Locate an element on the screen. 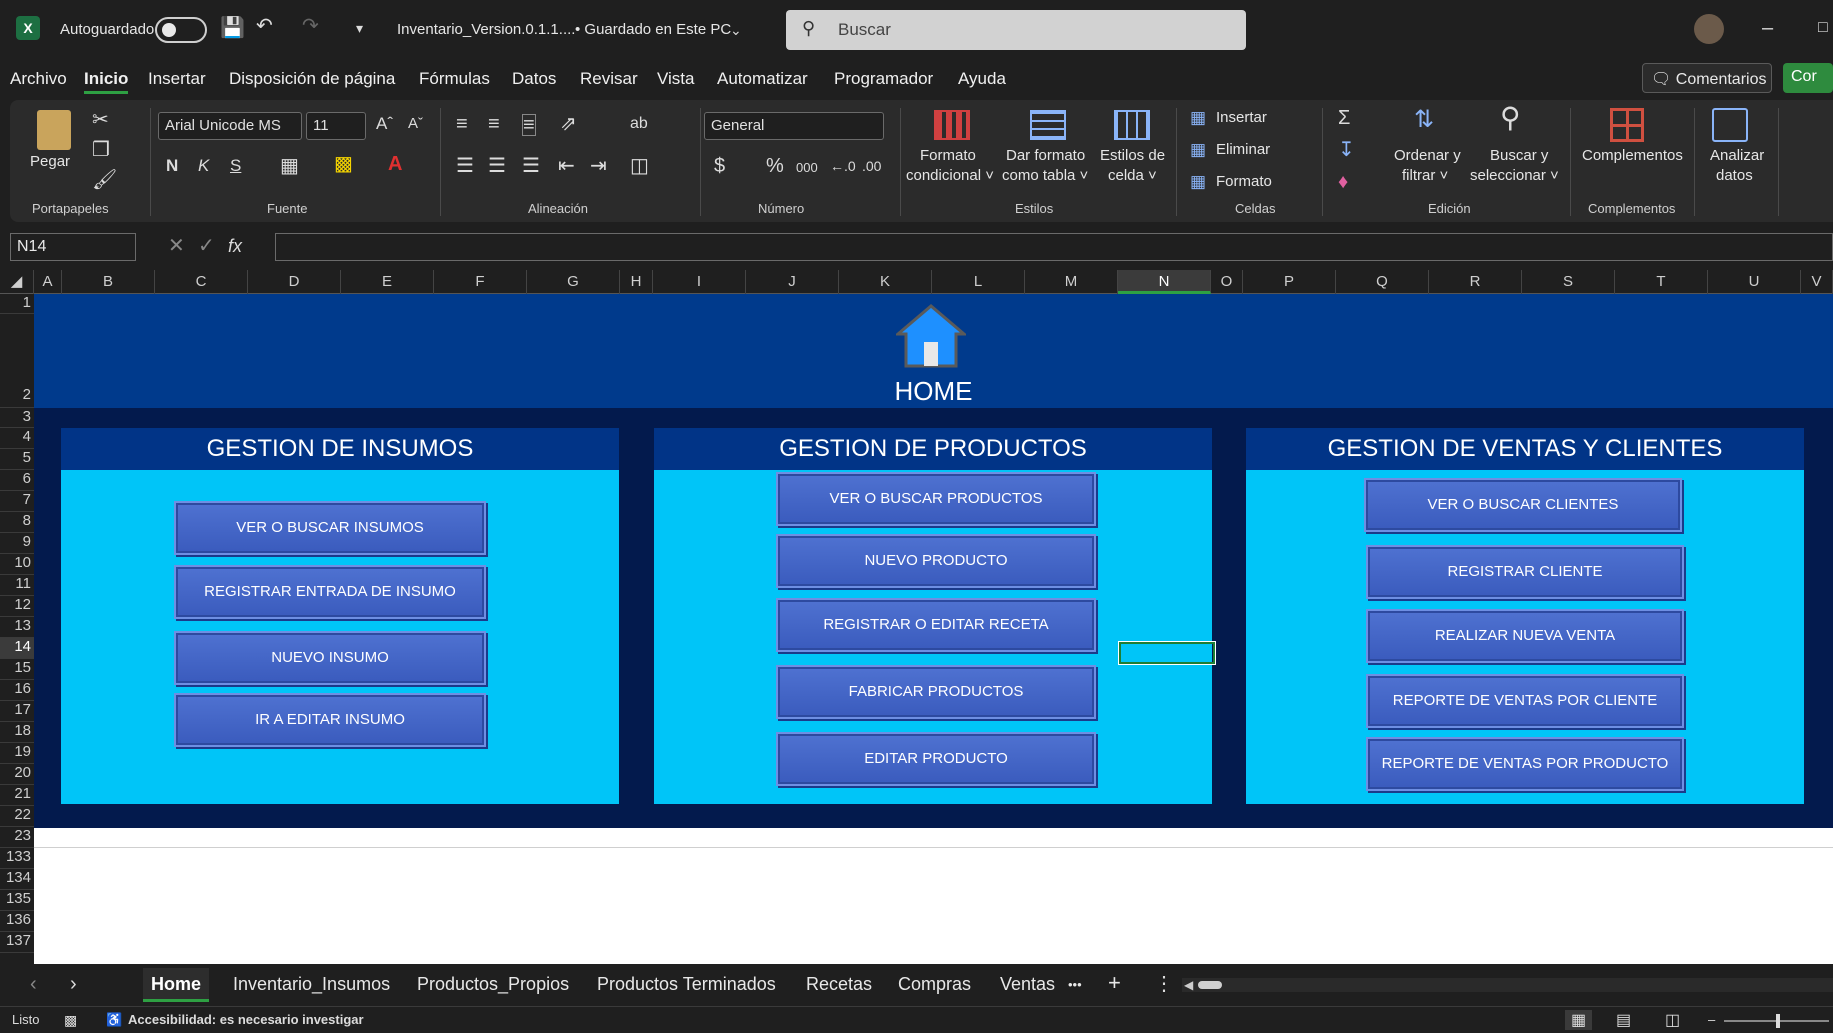  ver-buscar-productos-button: VER O BUSCAR PRODUCTOS is located at coordinates (936, 499).